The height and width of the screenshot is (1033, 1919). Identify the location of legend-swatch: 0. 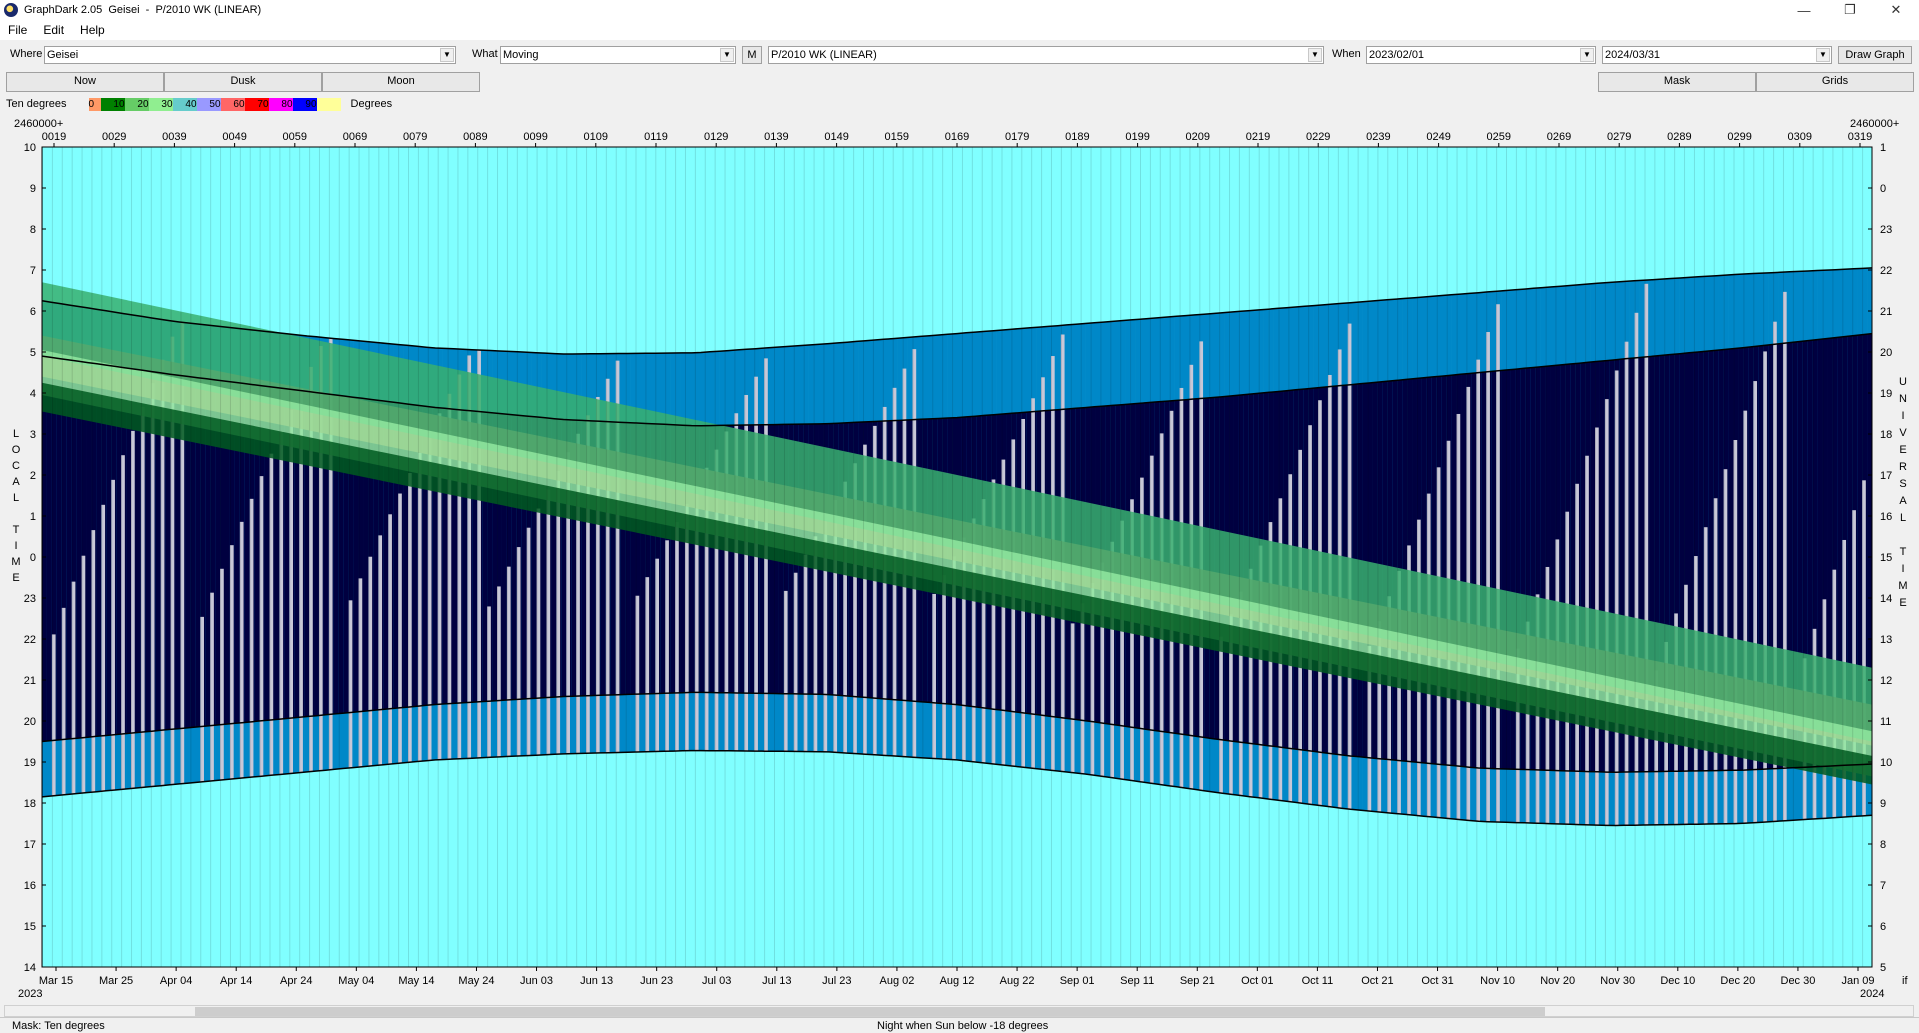
(94, 104).